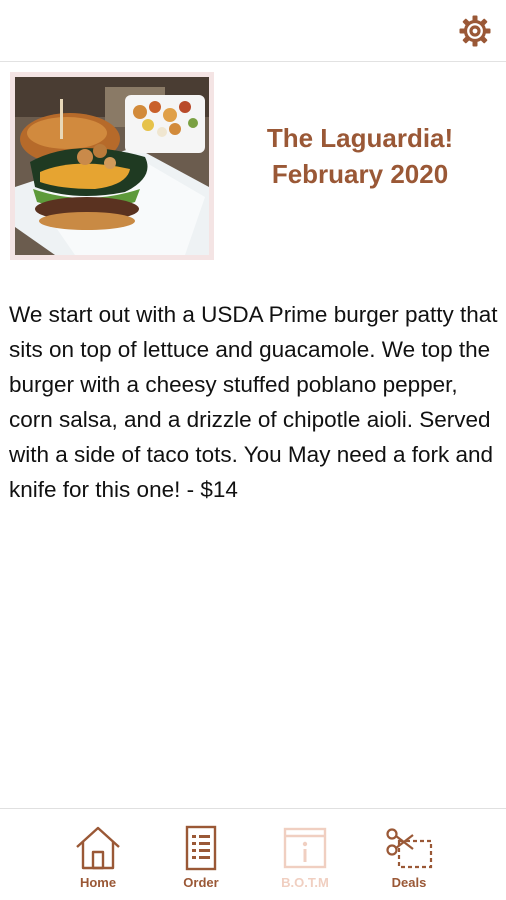  I want to click on tab-botm: B.O.T.M, so click(305, 857).